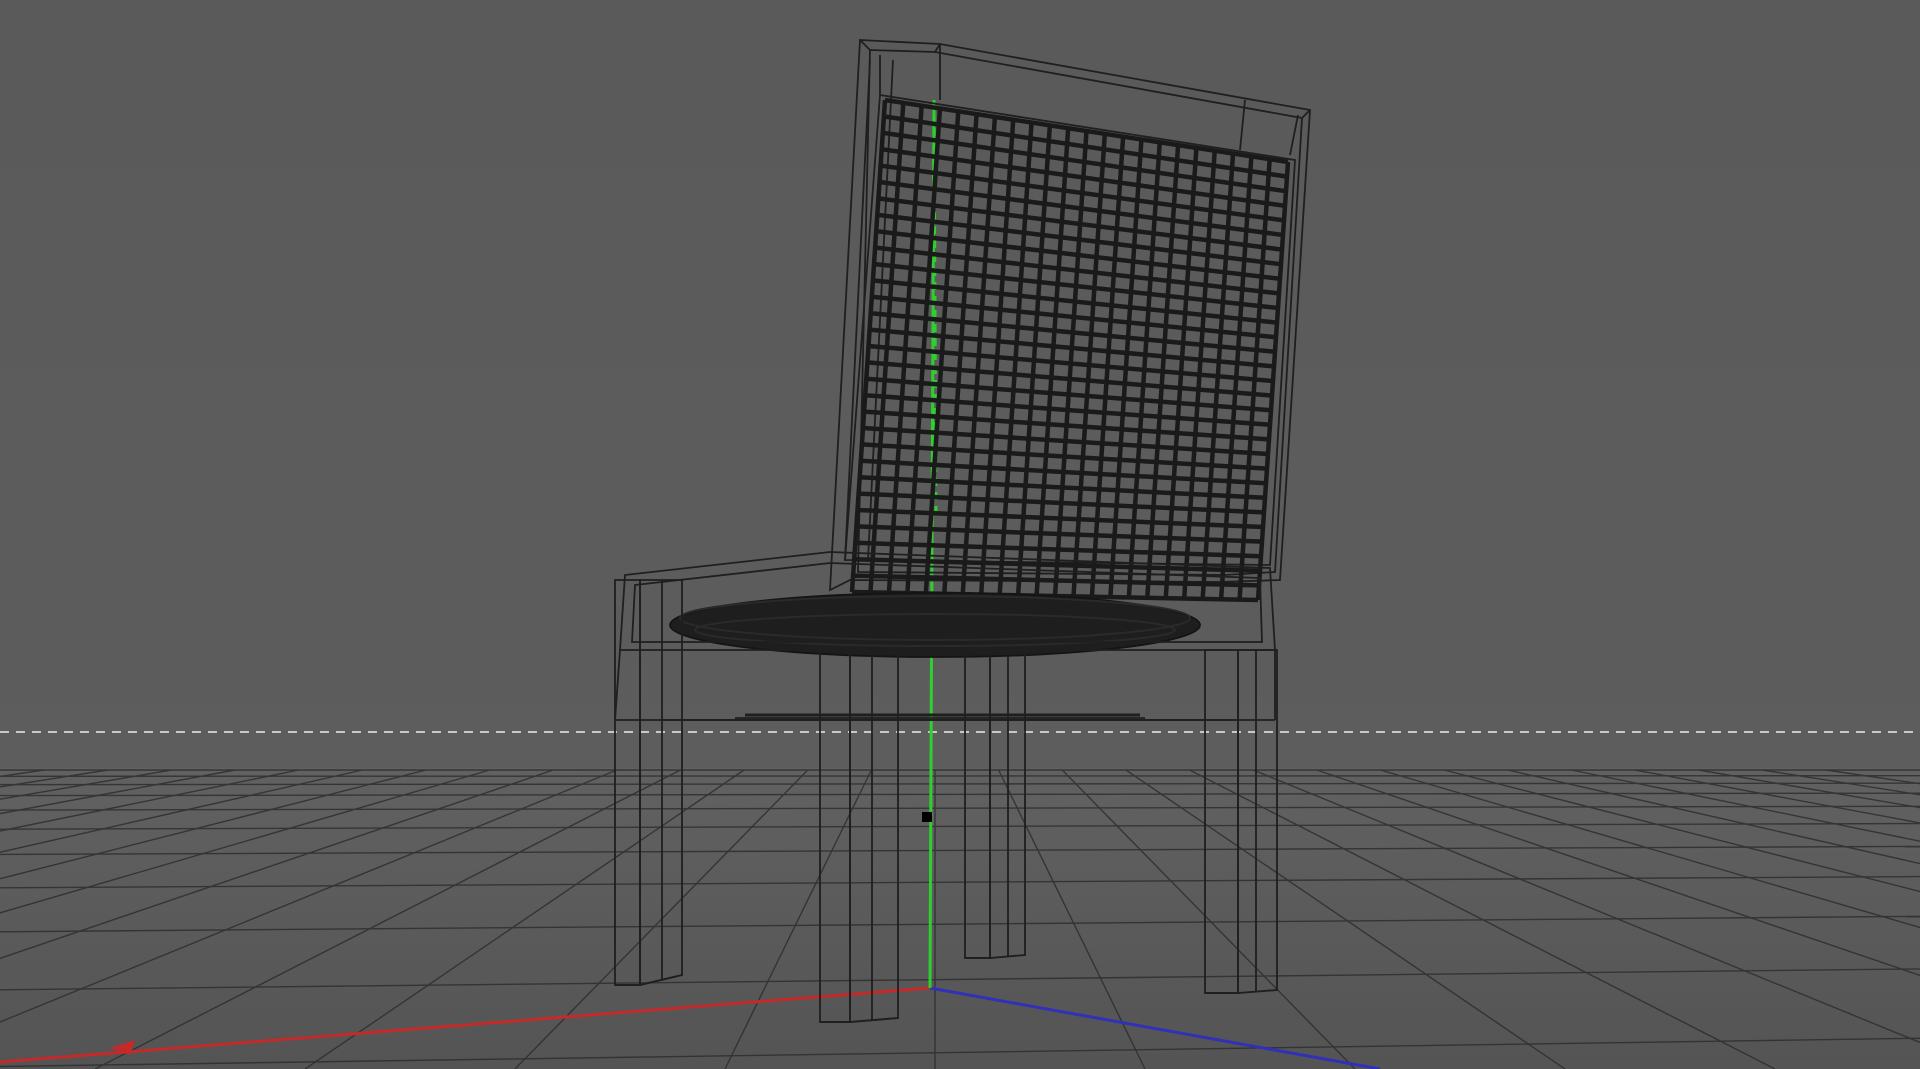  Describe the element at coordinates (960, 776) in the screenshot. I see `grid-line` at that location.